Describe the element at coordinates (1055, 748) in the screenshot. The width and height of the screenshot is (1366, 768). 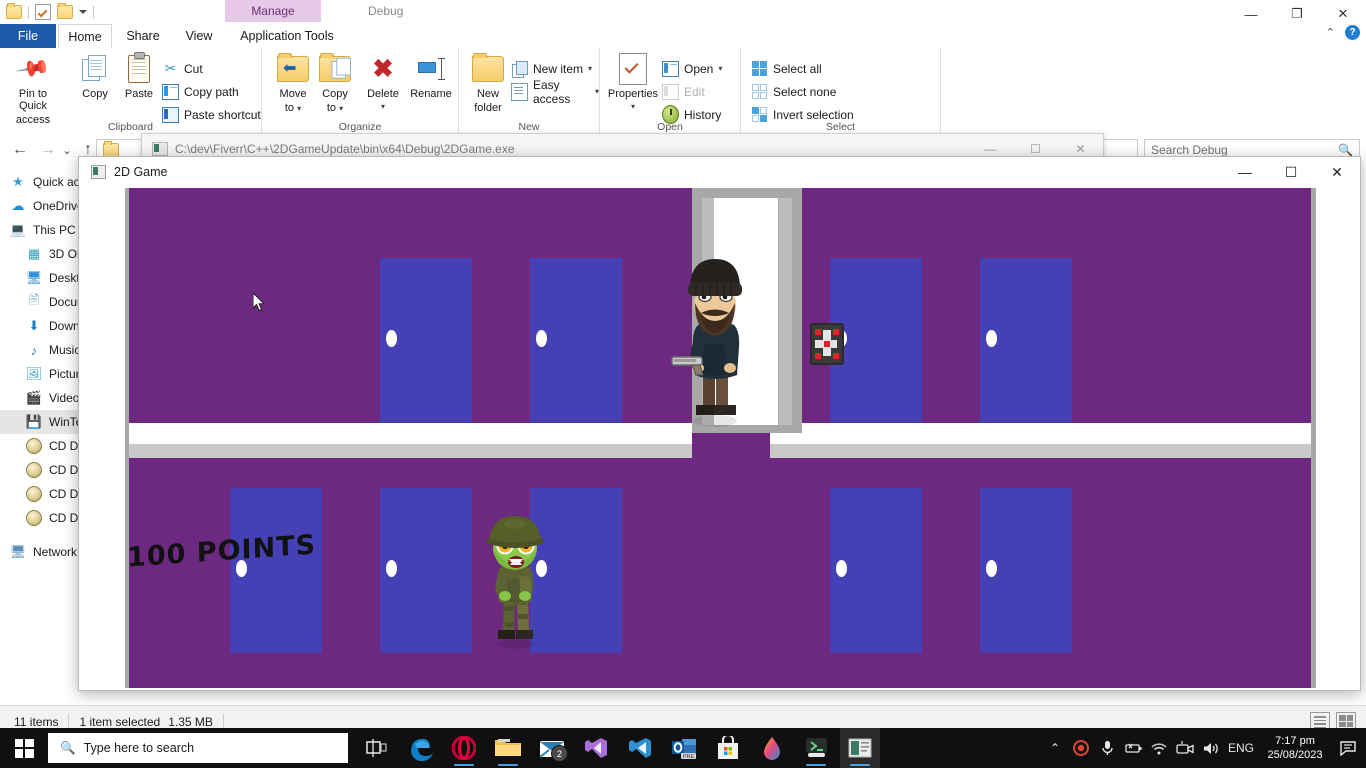
I see `tray-chevron-icon: ⌃` at that location.